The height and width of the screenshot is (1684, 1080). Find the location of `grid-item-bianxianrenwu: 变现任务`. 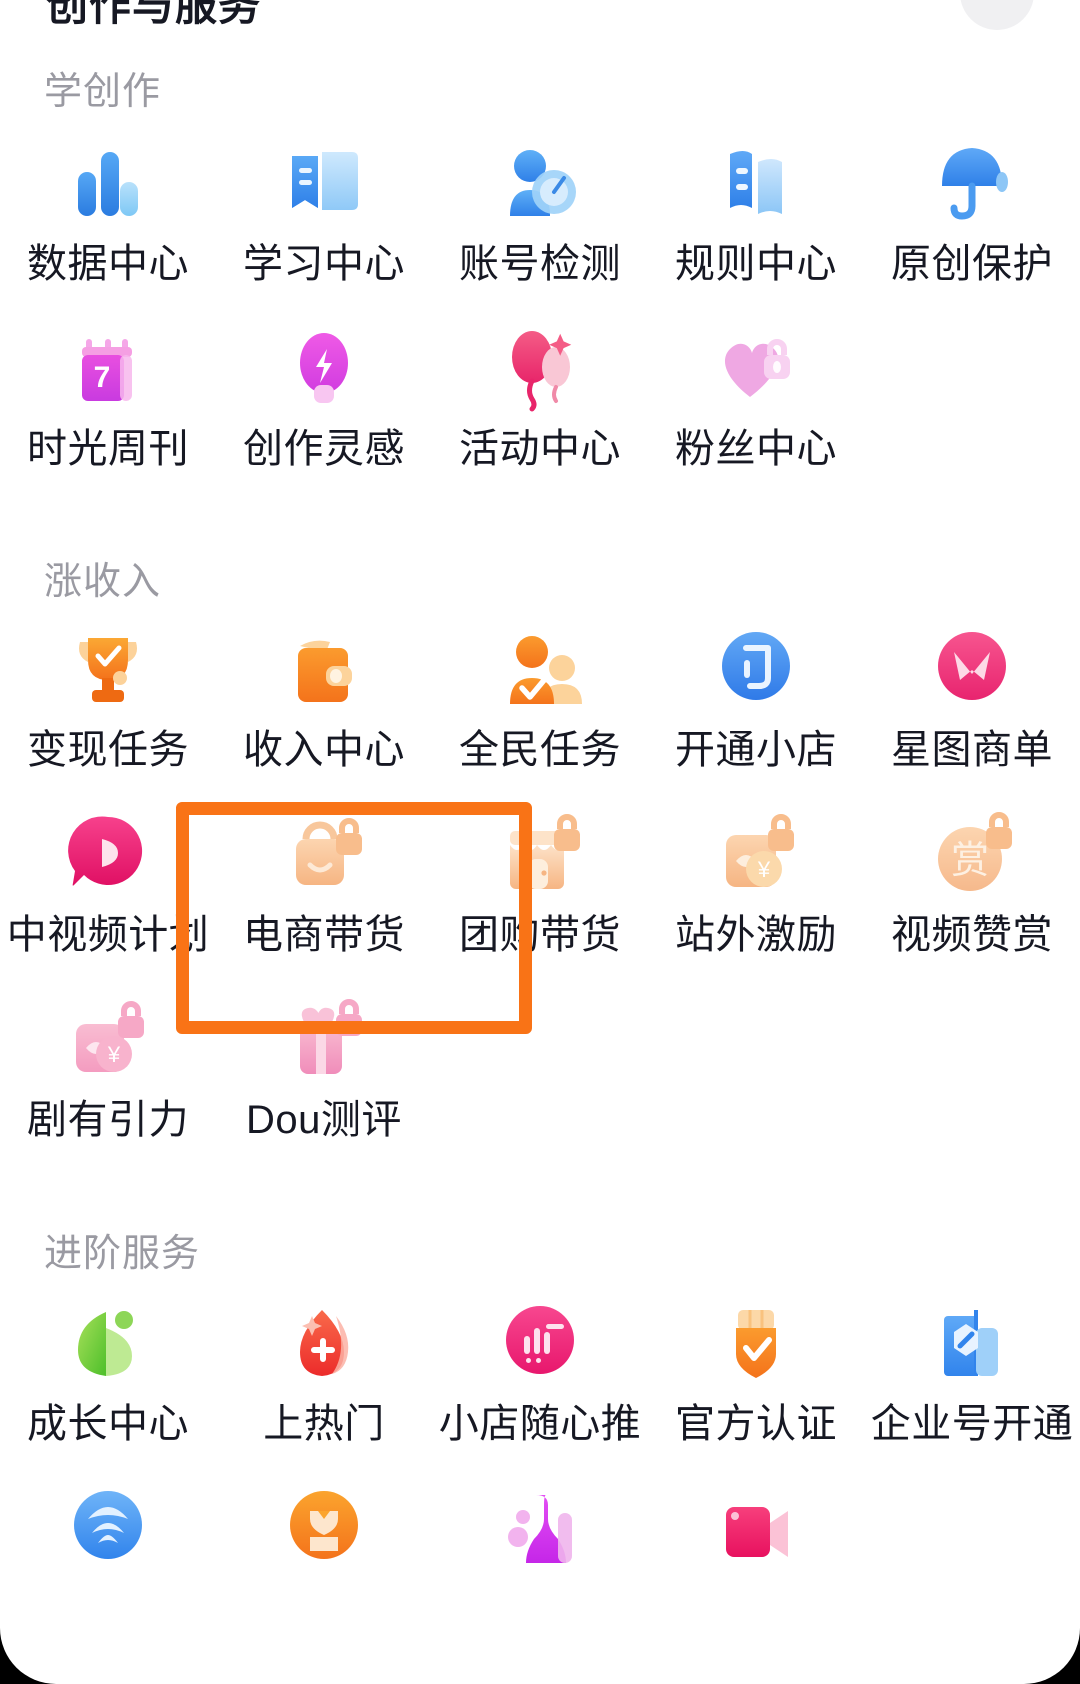

grid-item-bianxianrenwu: 变现任务 is located at coordinates (108, 704).